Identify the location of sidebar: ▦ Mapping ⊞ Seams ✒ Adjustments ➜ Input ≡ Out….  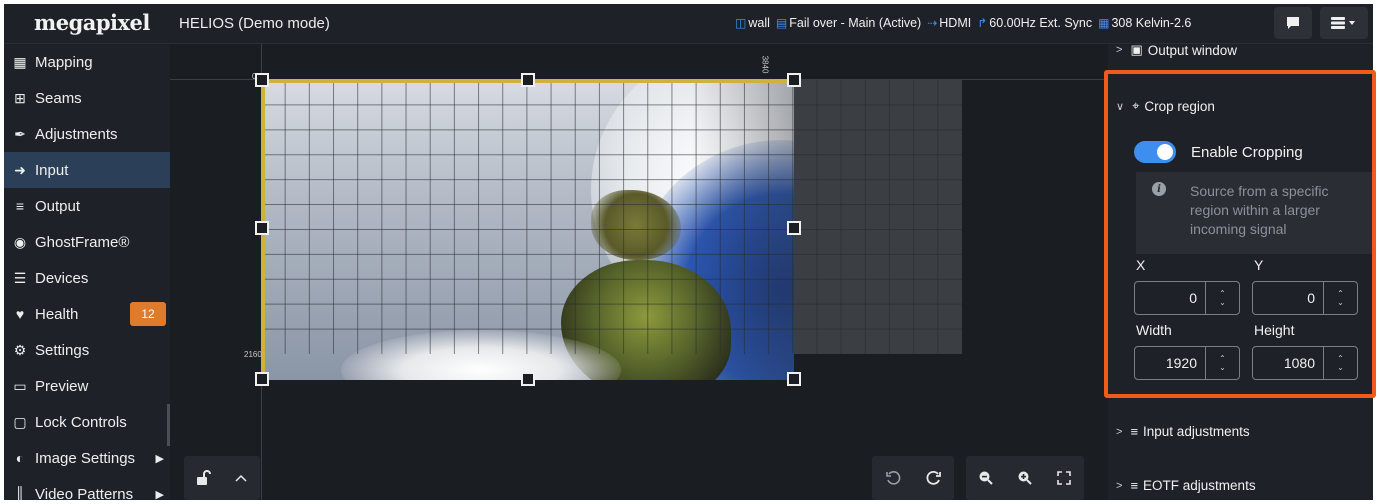
(87, 272).